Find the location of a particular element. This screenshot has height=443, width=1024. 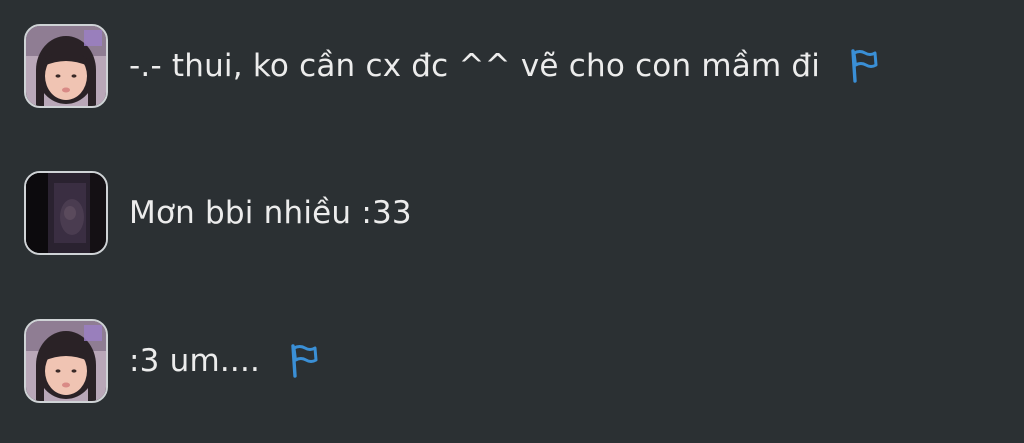

chat-message: Mơn bbi nhiều :33 is located at coordinates (218, 213).